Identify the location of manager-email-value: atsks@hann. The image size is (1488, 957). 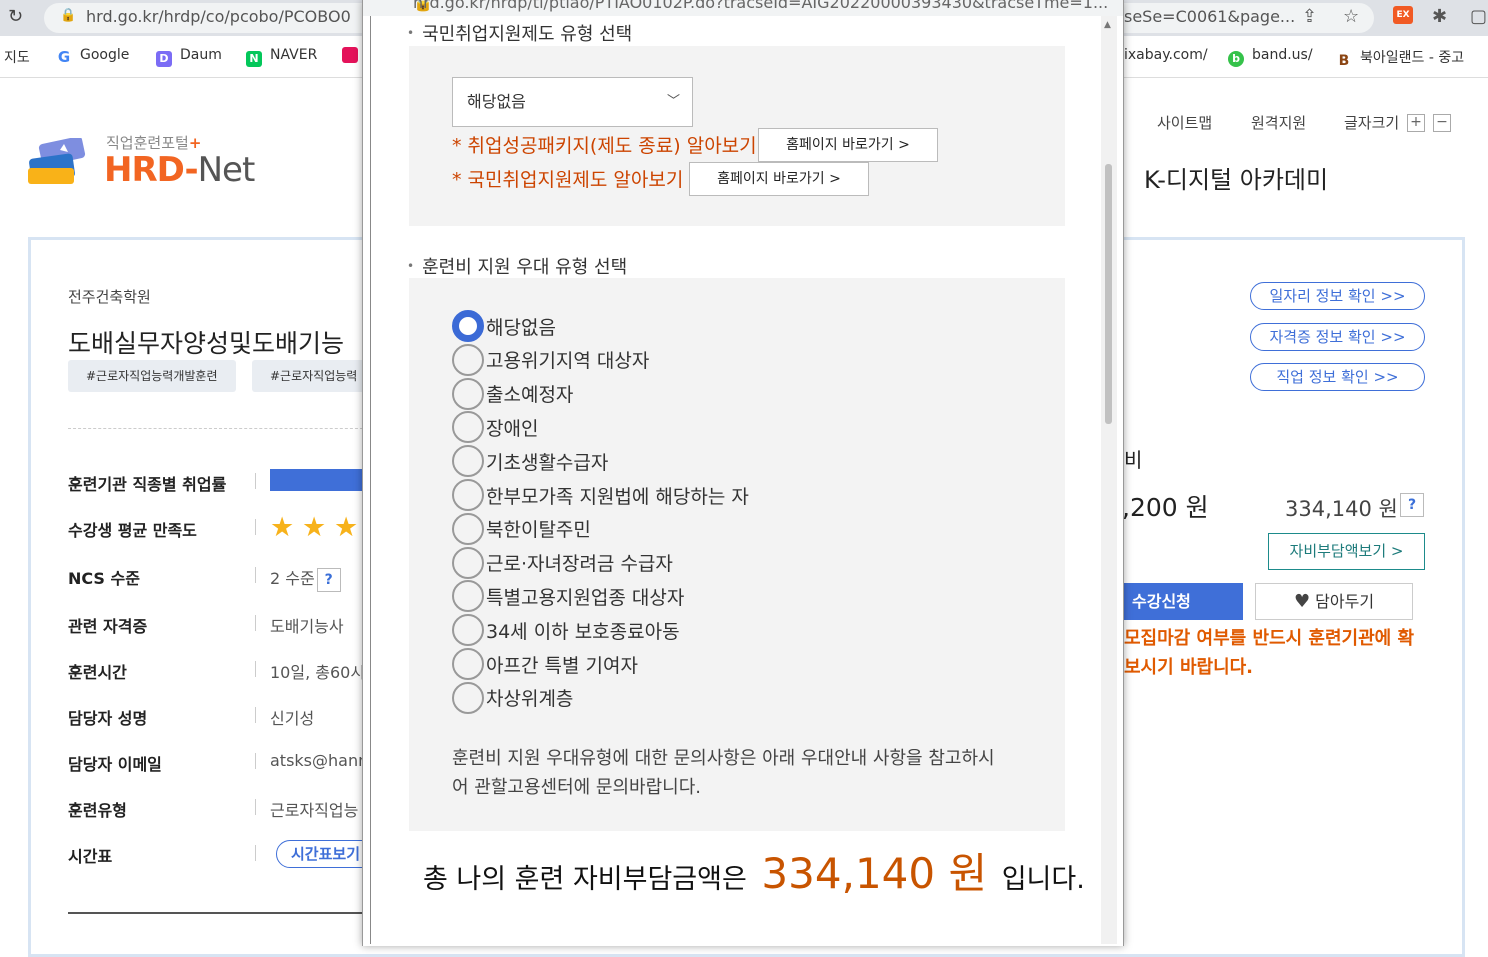
(319, 760).